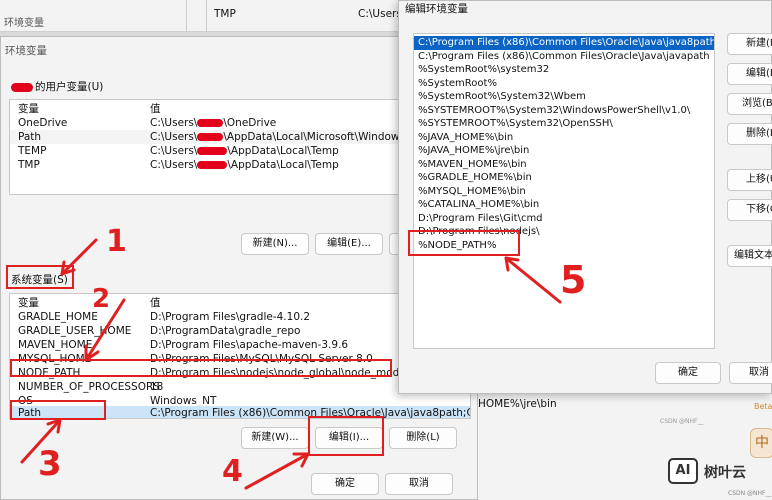 This screenshot has width=772, height=500. What do you see at coordinates (725, 473) in the screenshot?
I see `watermark-name: 树叶云` at bounding box center [725, 473].